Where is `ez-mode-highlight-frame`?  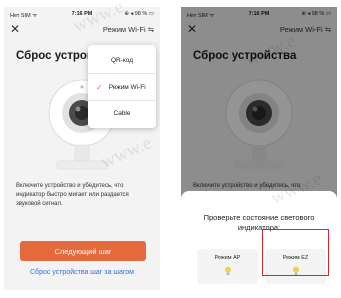
ez-mode-highlight-frame is located at coordinates (295, 252).